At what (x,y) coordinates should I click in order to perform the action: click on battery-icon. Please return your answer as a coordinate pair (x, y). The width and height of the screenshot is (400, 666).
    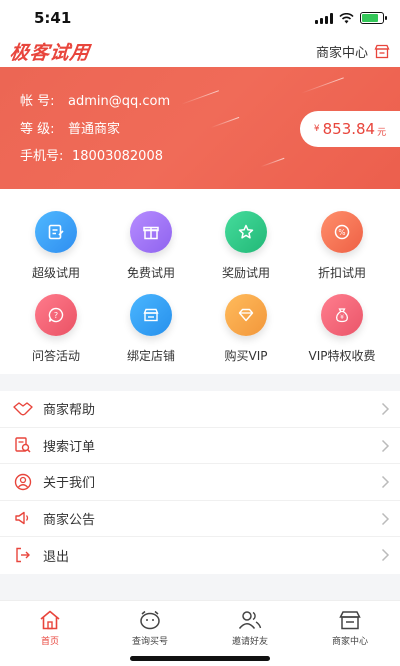
    Looking at the image, I should click on (373, 18).